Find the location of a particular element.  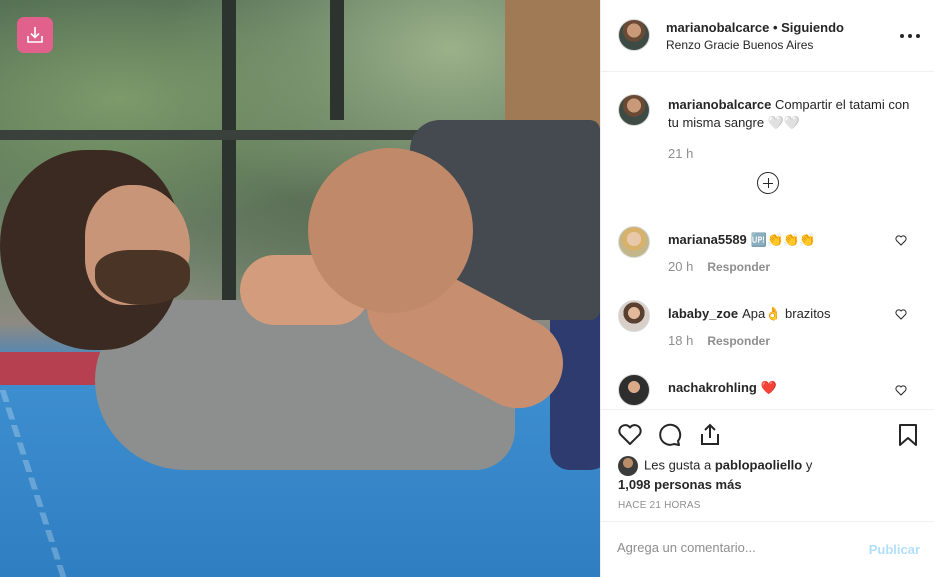

person-bottom-beard is located at coordinates (142, 277).